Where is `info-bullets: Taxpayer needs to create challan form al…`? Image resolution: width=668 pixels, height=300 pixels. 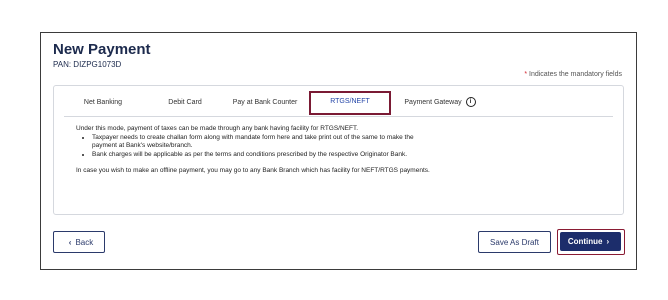 info-bullets: Taxpayer needs to create challan form al… is located at coordinates (256, 147).